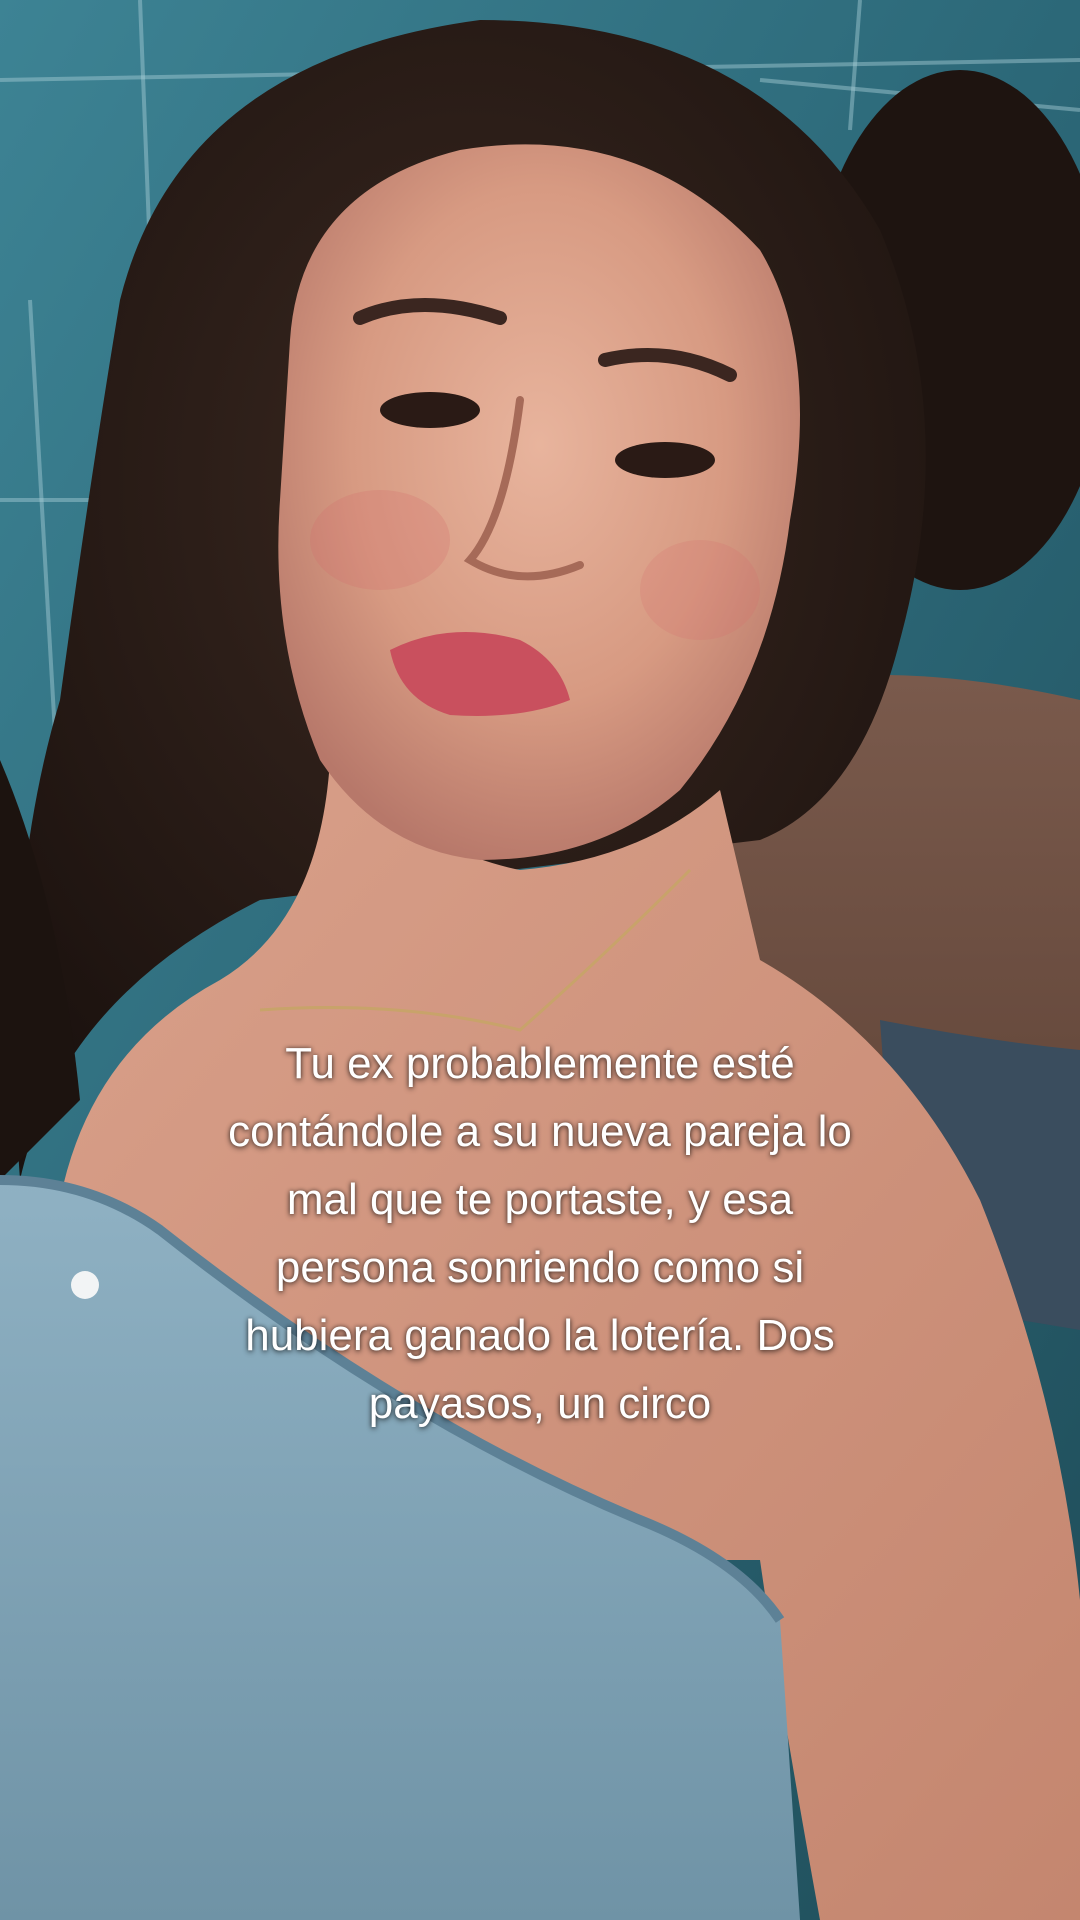  I want to click on caption-line: hubiera ganado la lotería. Dos, so click(540, 1335).